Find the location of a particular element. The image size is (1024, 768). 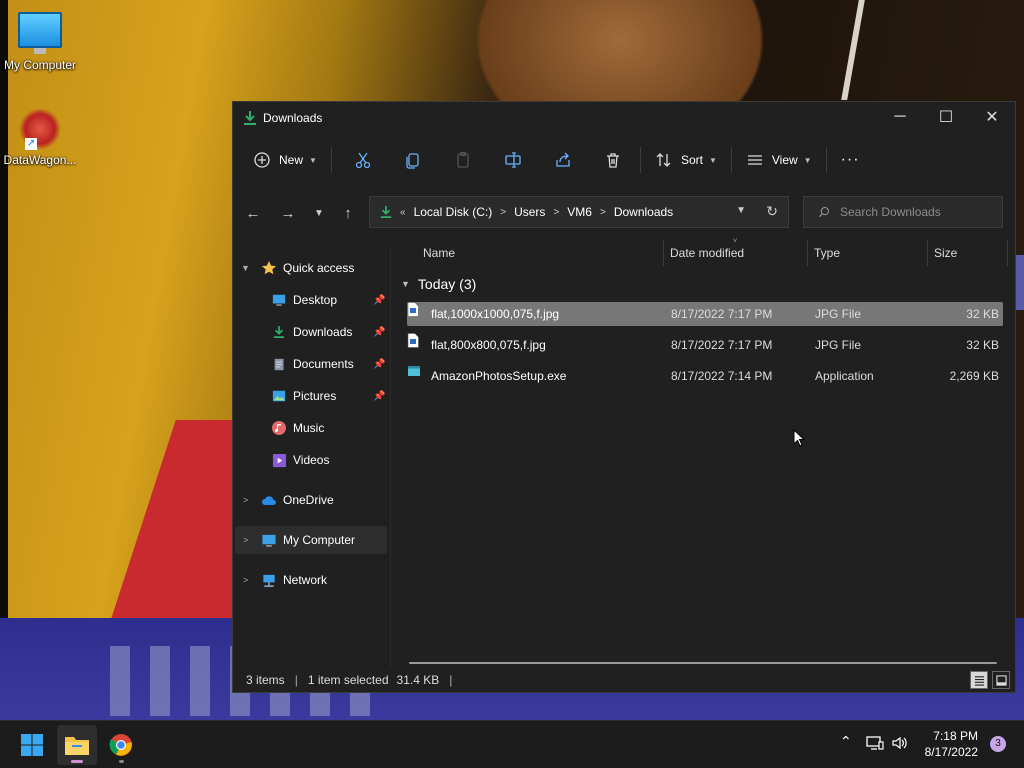

desktop-icon-my-computer: My Computer is located at coordinates (40, 42).